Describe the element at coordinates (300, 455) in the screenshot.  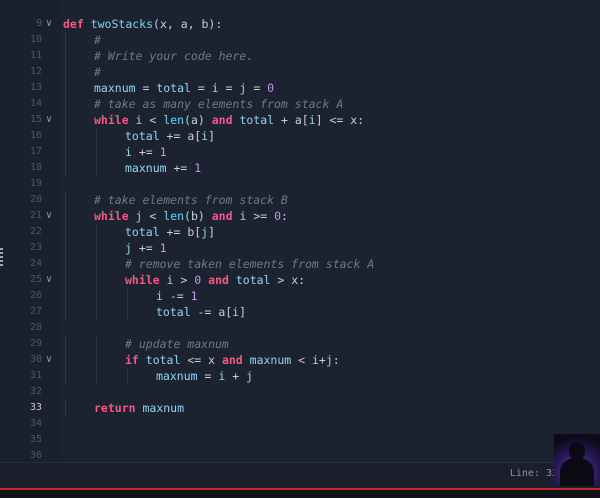
I see `code-line: 36` at that location.